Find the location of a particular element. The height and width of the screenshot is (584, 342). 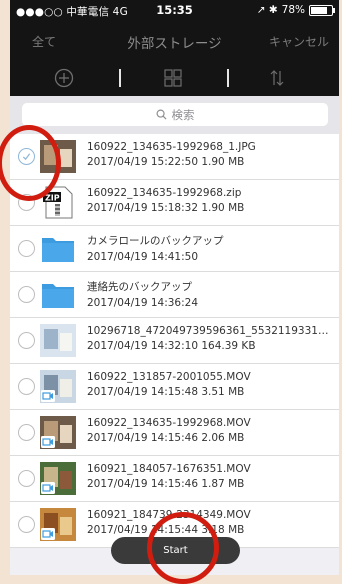

list-item: 連絡先のバックアップ 2017/04/19 14:36:24 is located at coordinates (174, 295).